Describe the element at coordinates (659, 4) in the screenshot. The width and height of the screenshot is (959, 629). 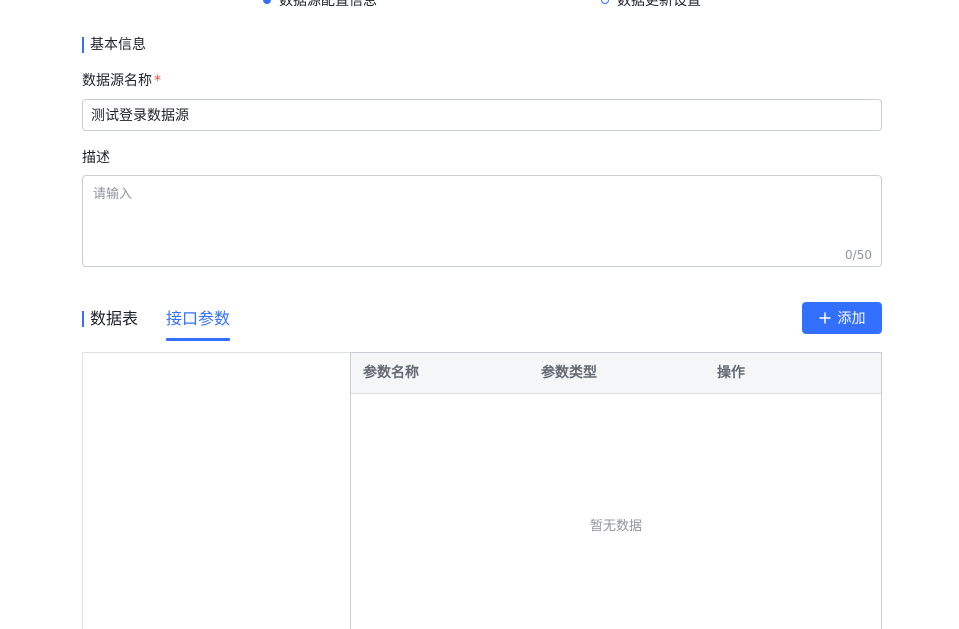
I see `step-label: 数据更新设置` at that location.